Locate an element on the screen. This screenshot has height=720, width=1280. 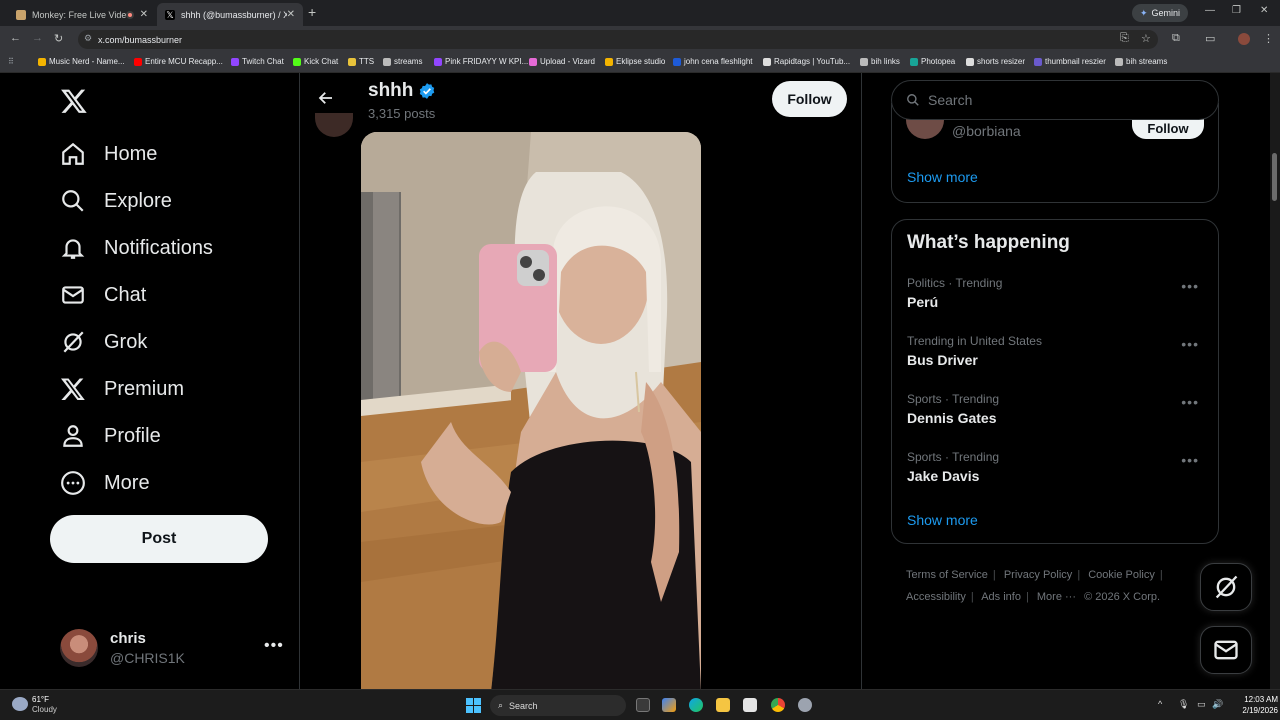
task-view-icon is located at coordinates (643, 705).